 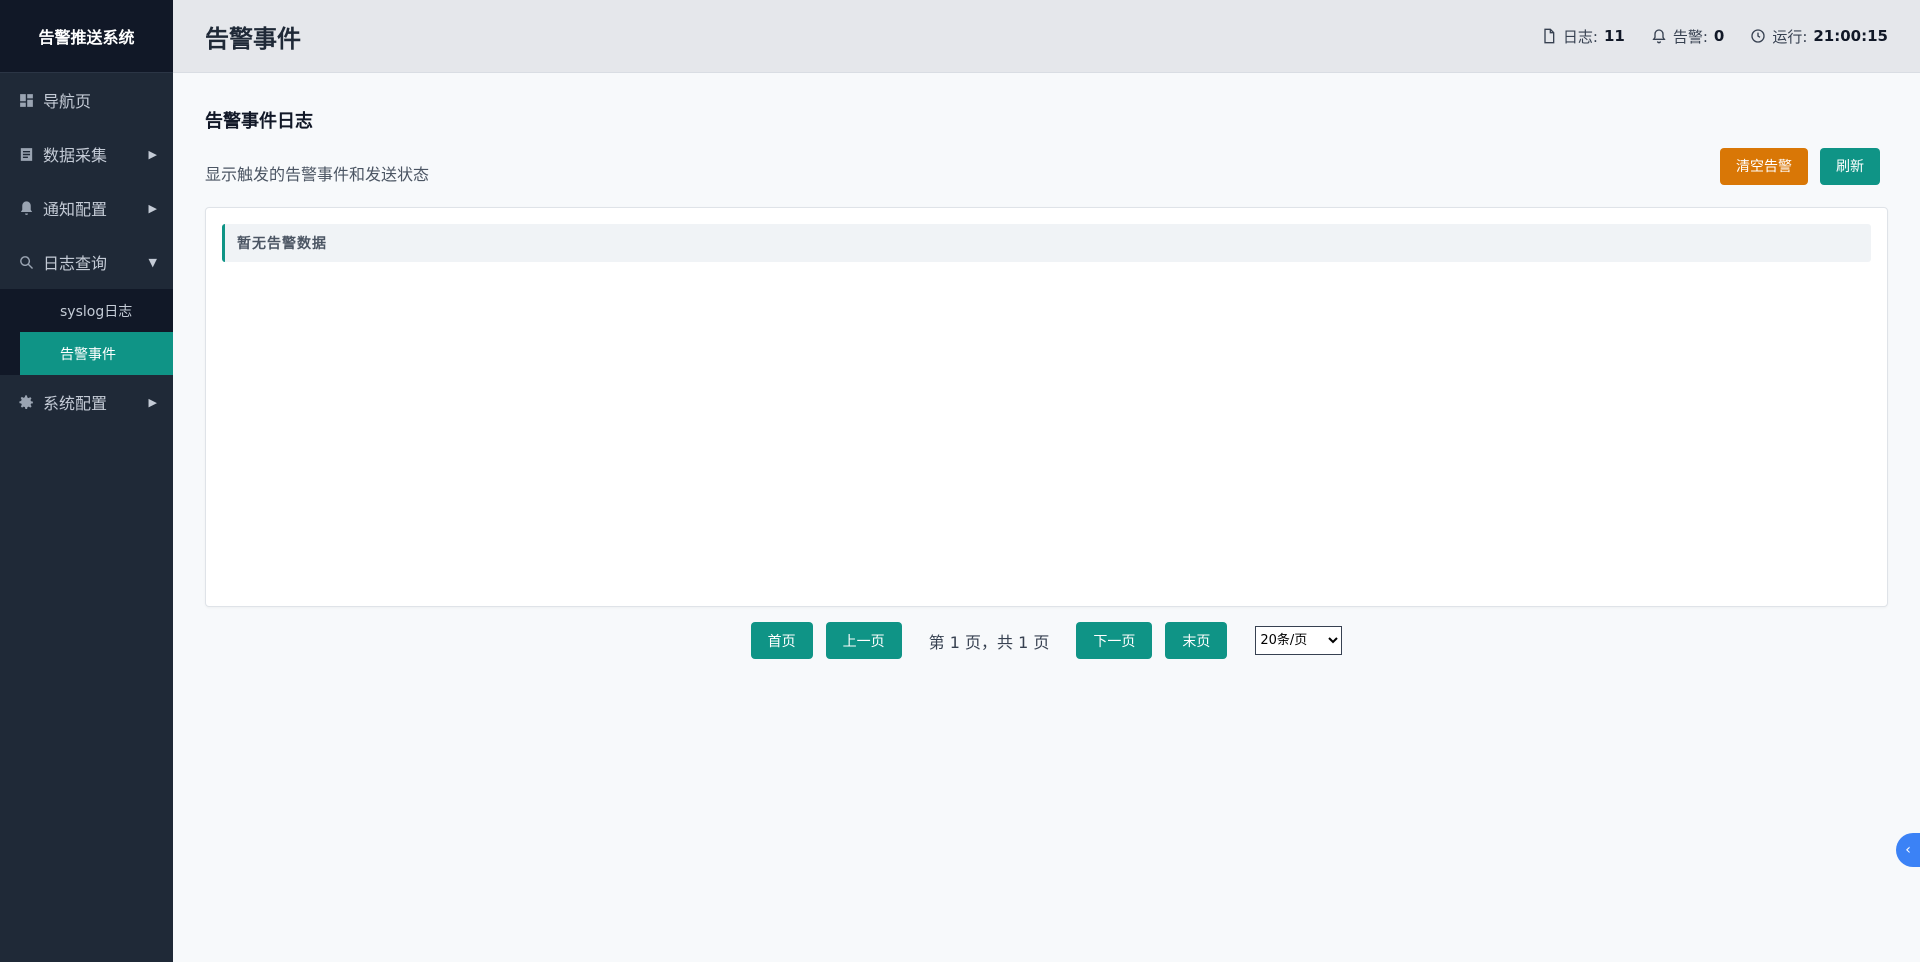 What do you see at coordinates (1850, 166) in the screenshot?
I see `refresh-button: 刷新` at bounding box center [1850, 166].